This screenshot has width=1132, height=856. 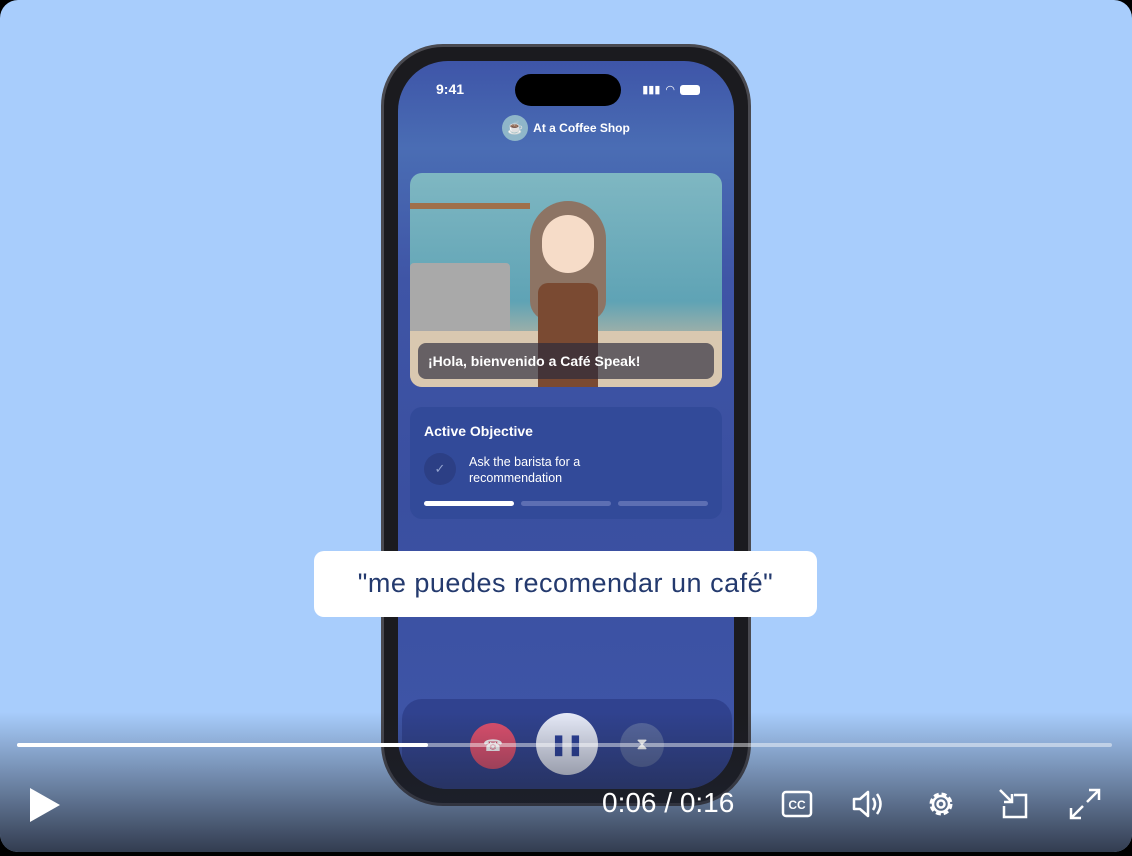 I want to click on settings-gear-icon, so click(x=941, y=804).